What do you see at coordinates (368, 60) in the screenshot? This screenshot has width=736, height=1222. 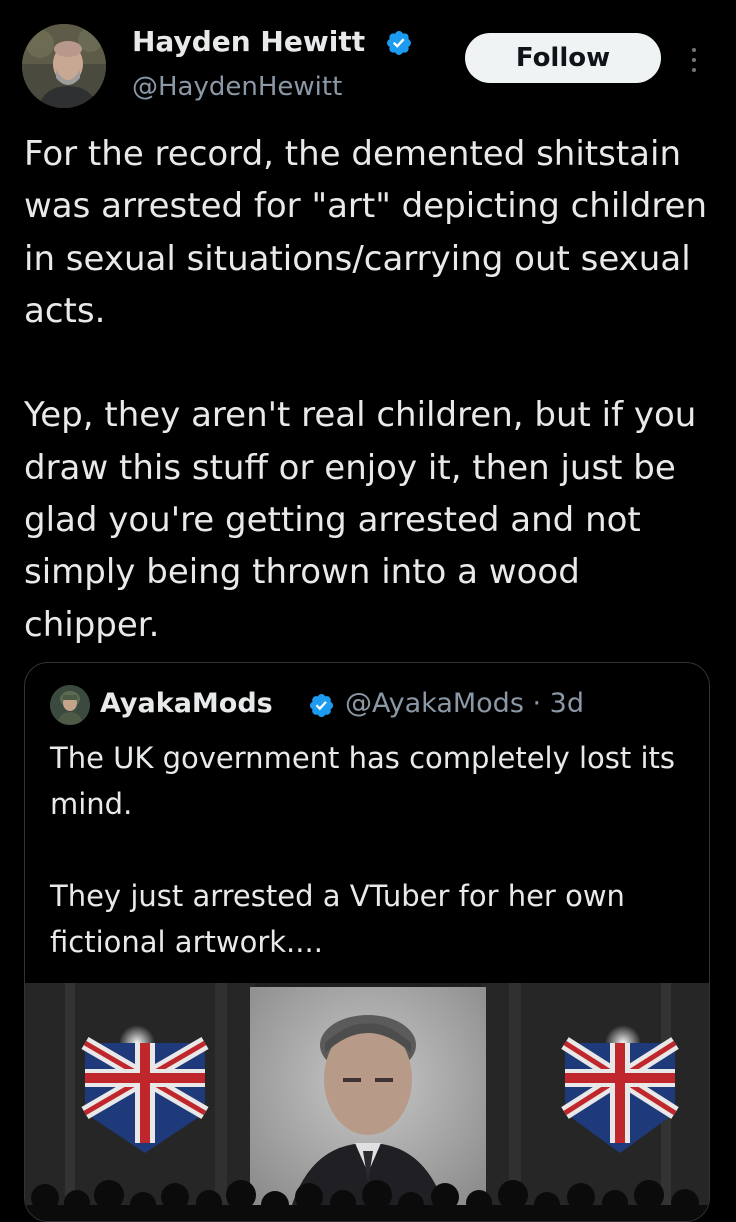 I see `tweet-header: Hayden Hewitt @HaydenHewitt Follow` at bounding box center [368, 60].